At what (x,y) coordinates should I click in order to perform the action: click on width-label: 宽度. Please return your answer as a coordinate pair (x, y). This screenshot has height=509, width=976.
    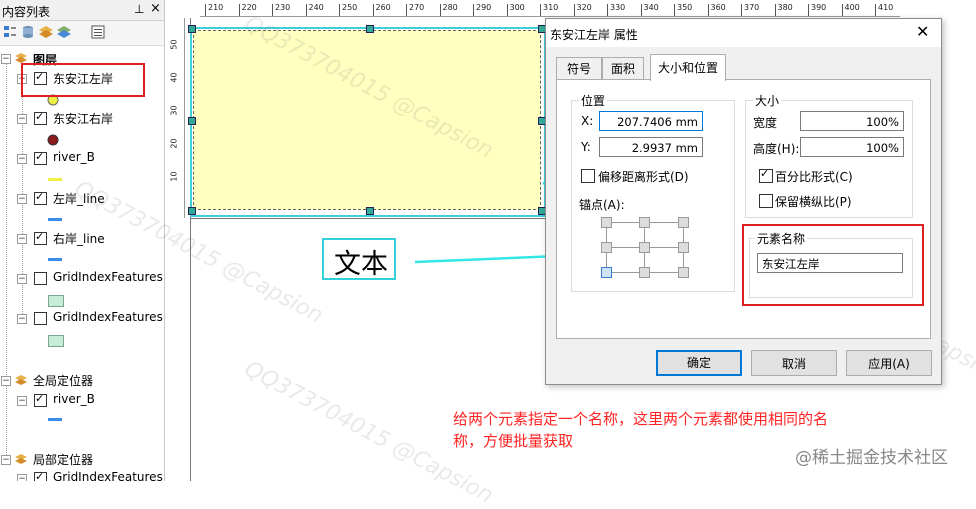
    Looking at the image, I should click on (765, 123).